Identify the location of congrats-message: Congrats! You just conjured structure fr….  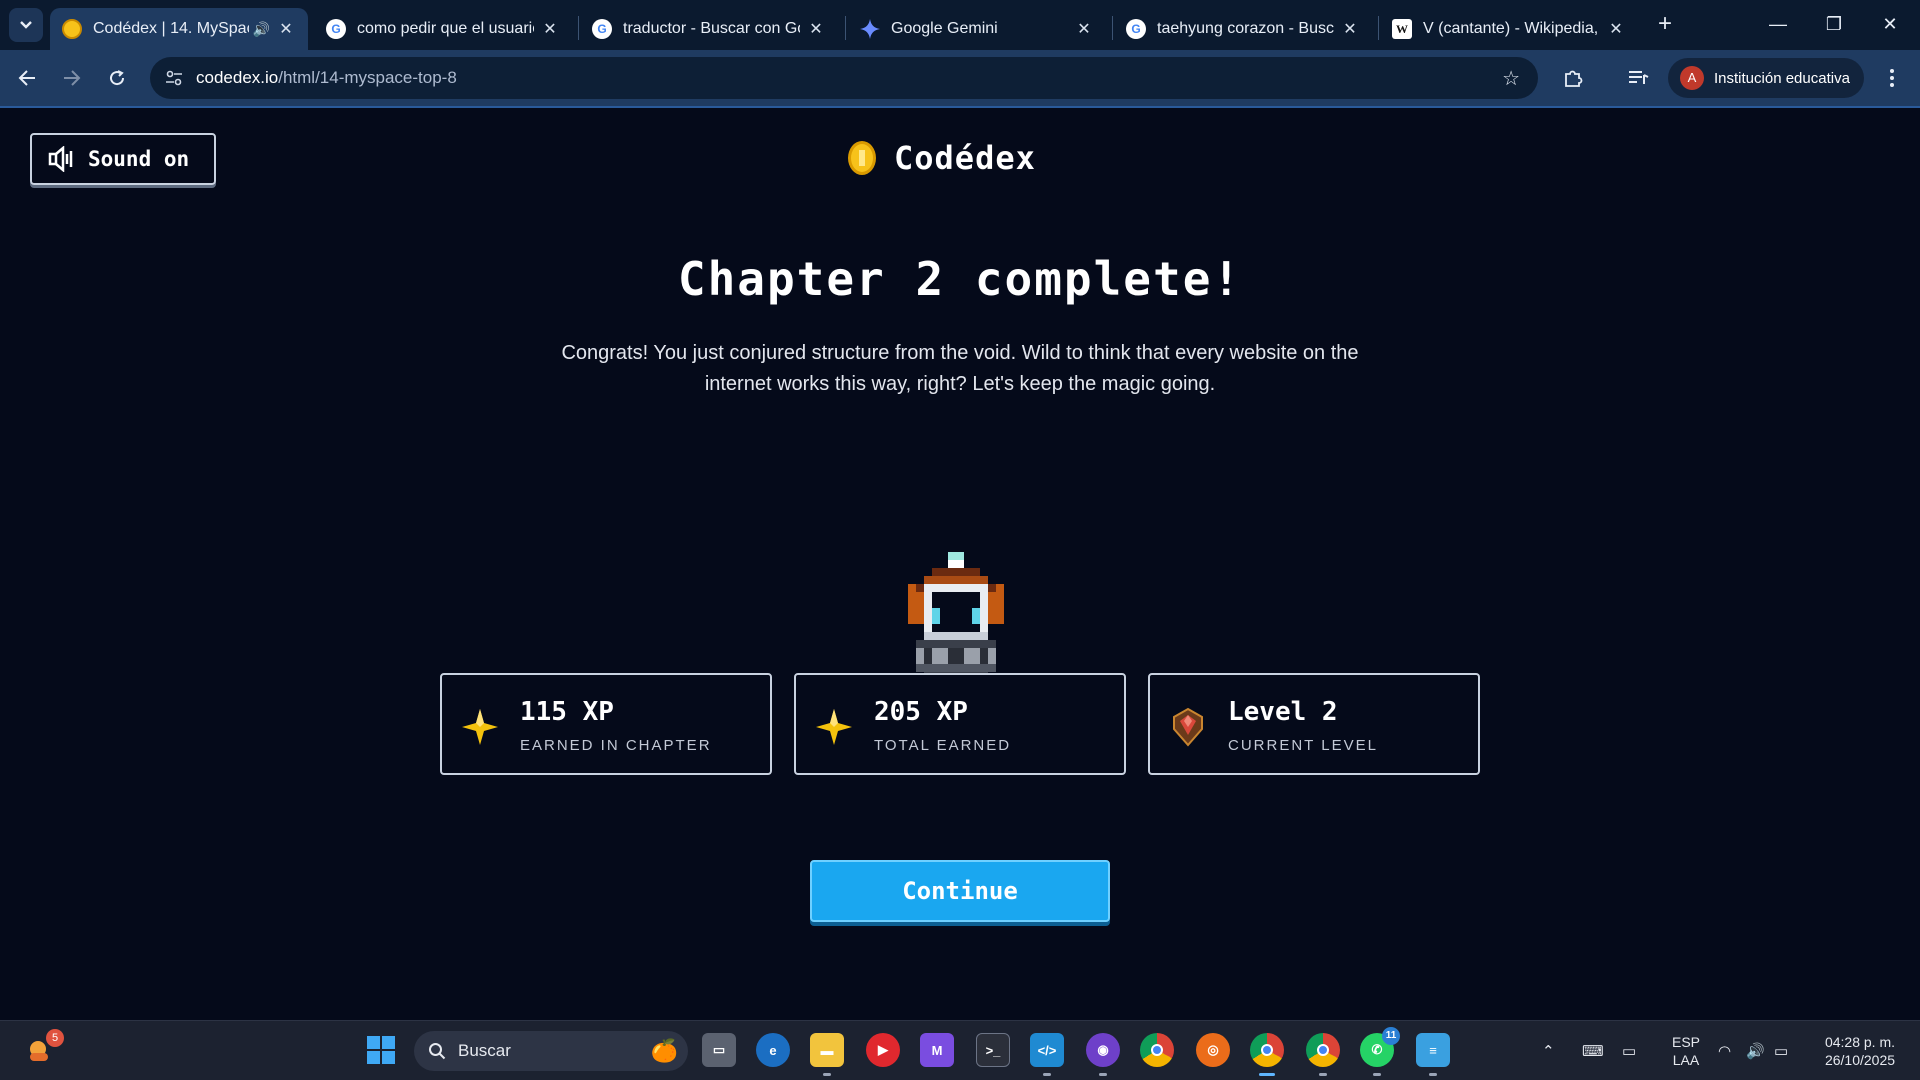
(960, 368).